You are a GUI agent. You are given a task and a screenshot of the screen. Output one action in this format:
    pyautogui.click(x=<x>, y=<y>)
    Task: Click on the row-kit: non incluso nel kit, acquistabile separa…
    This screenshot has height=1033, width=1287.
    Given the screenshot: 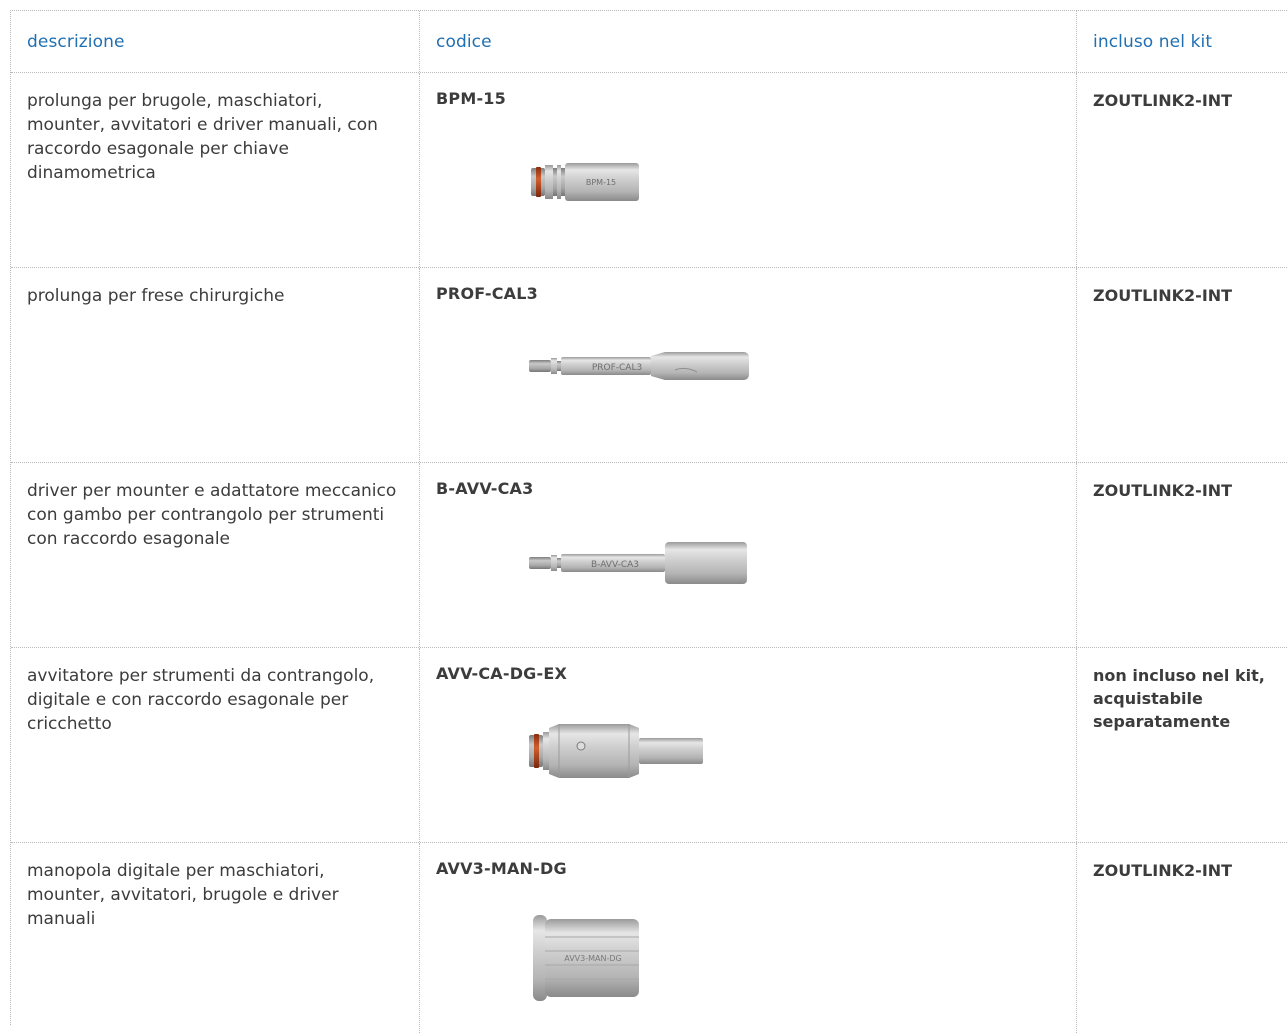 What is the action you would take?
    pyautogui.click(x=1179, y=698)
    